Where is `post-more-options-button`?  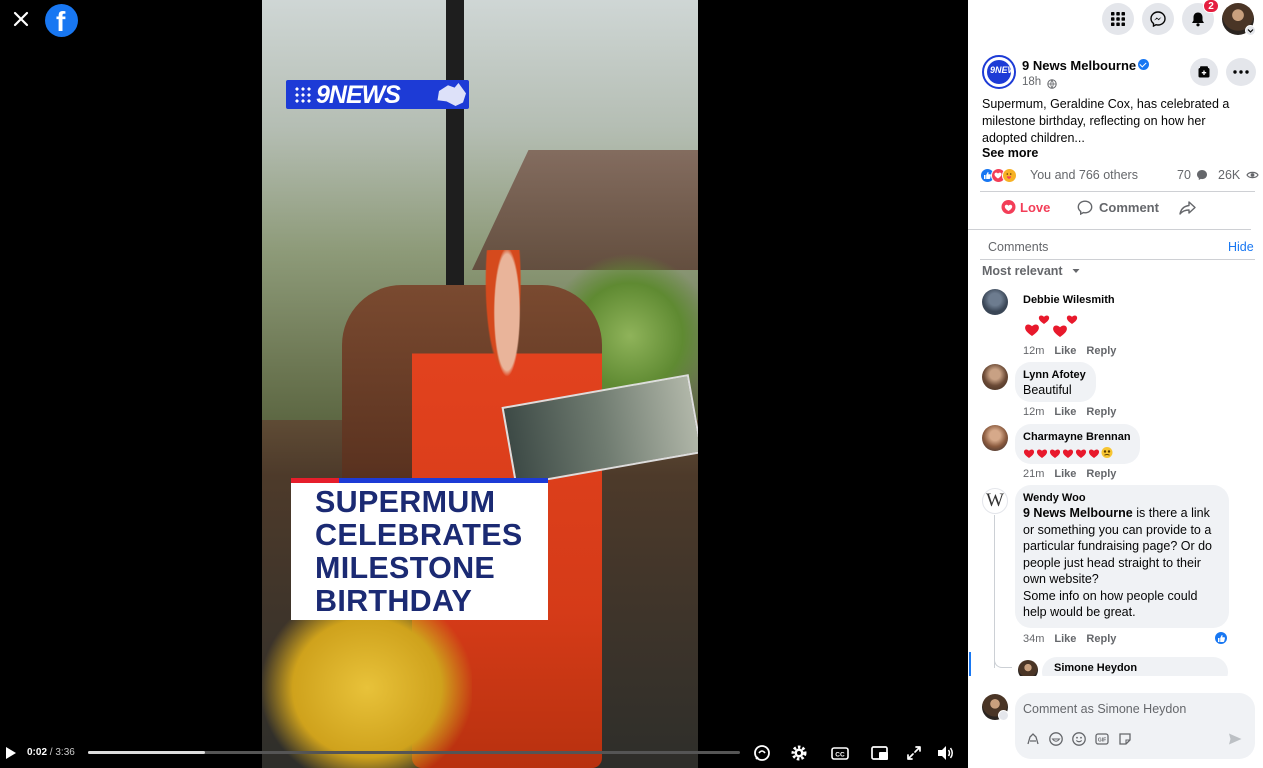 post-more-options-button is located at coordinates (1241, 72).